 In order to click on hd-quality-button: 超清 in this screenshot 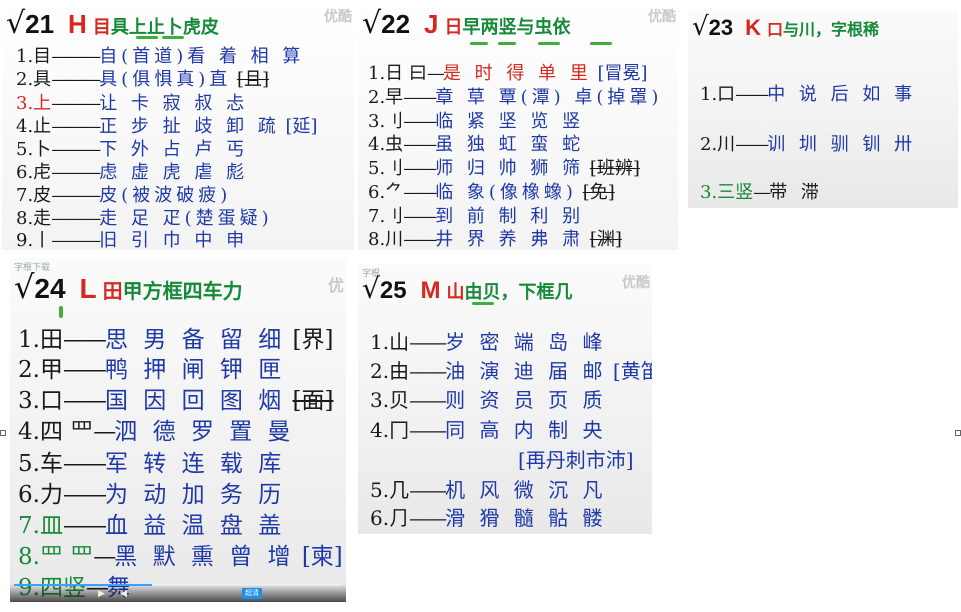, I will do `click(252, 593)`.